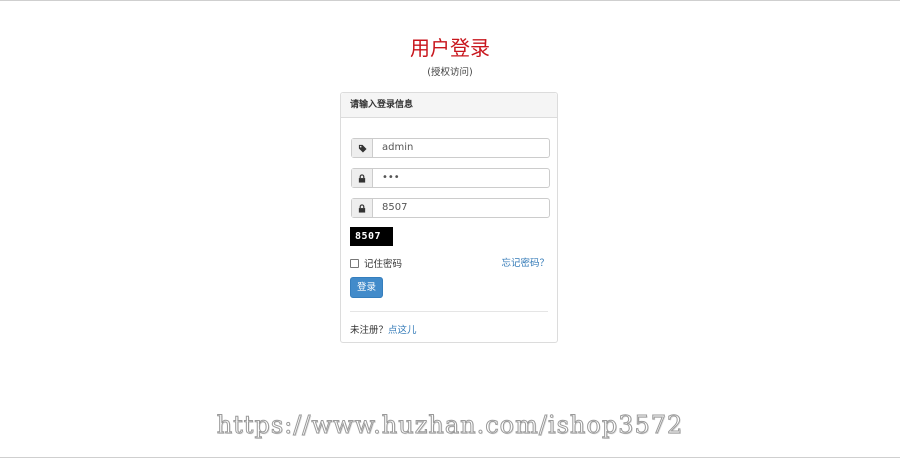 This screenshot has height=458, width=900. I want to click on watermark-text: https://www.huzhan.com/ishop3572, so click(450, 425).